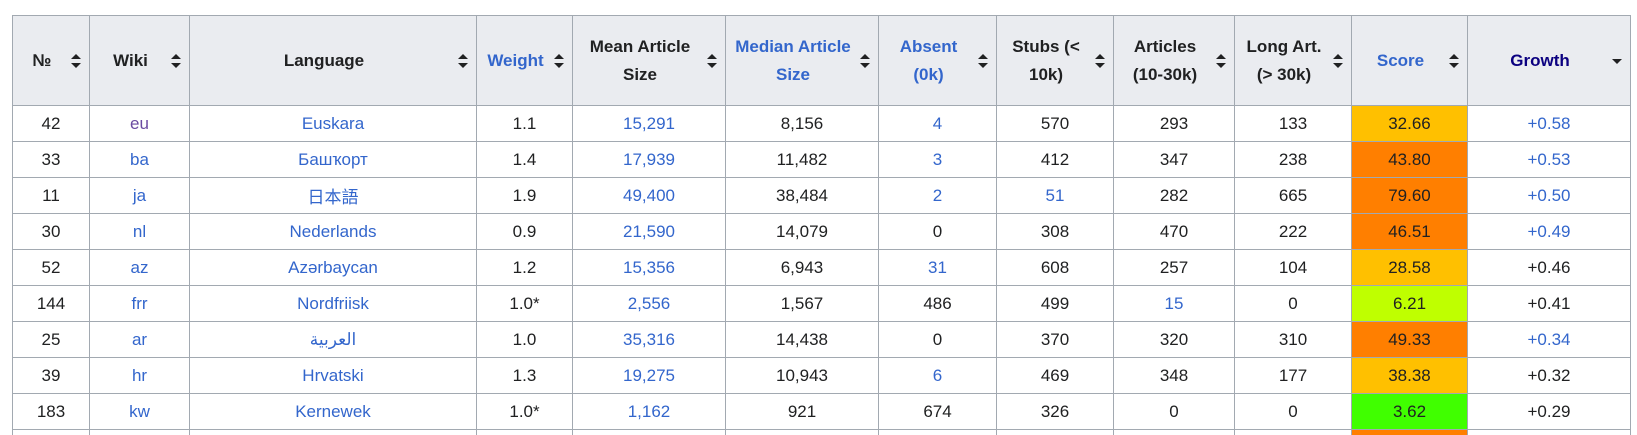 The height and width of the screenshot is (435, 1637). I want to click on column-header-absent: Absent (0k), so click(937, 60).